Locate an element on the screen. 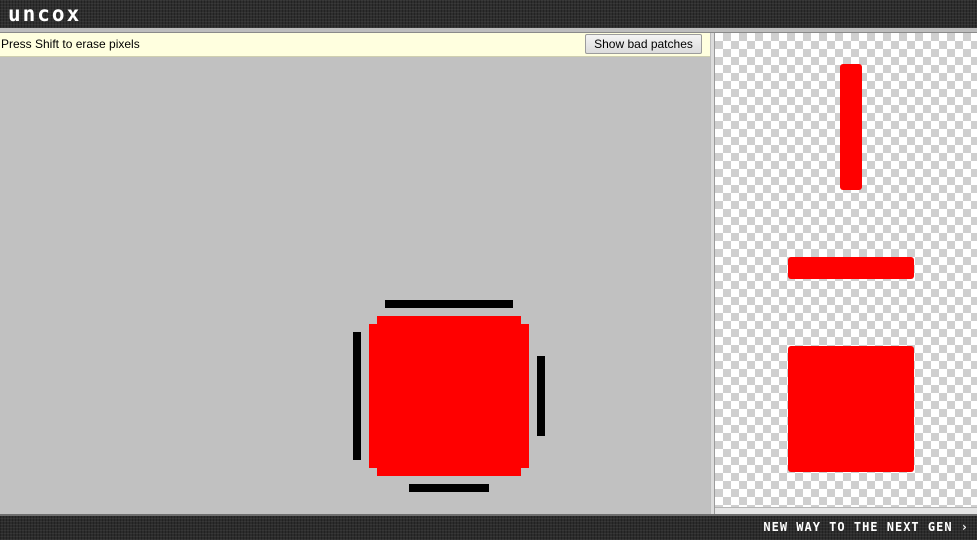  preview-wide-patch is located at coordinates (851, 268).